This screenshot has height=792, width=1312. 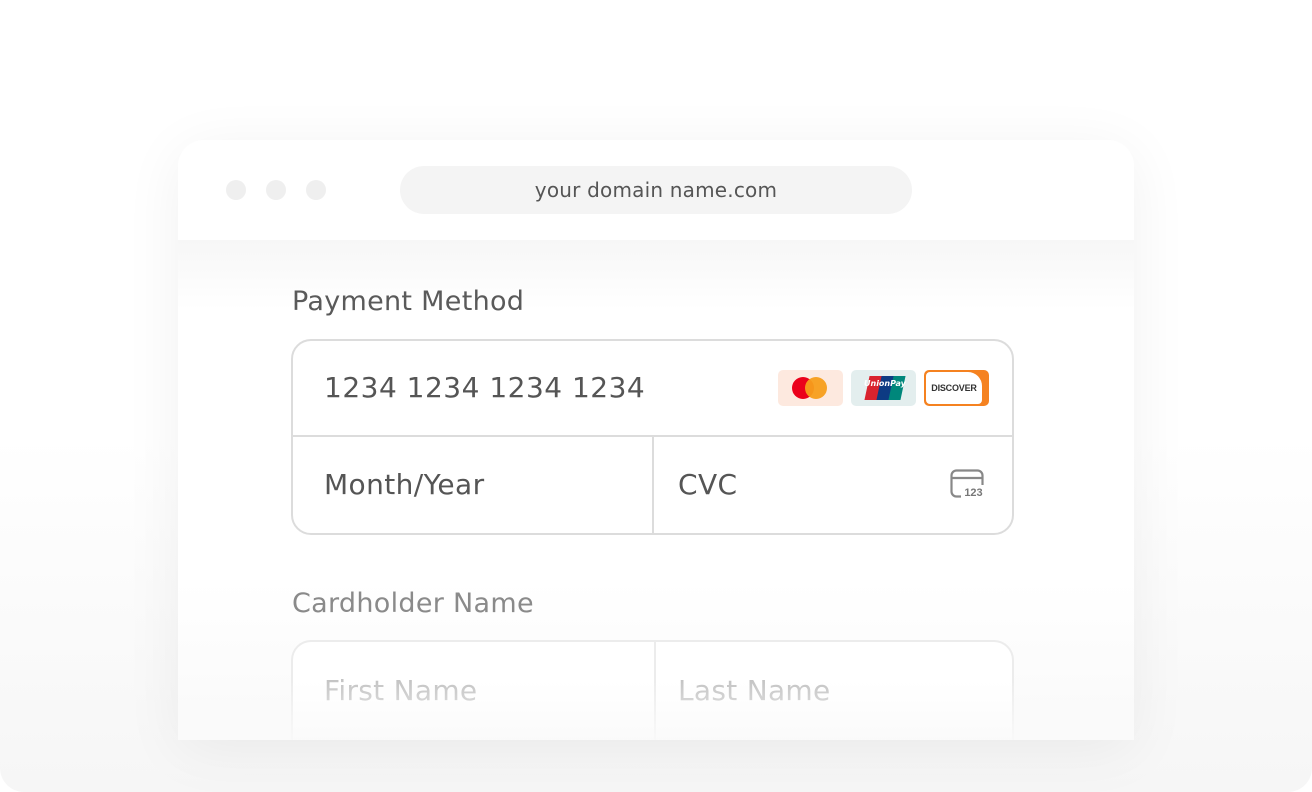 What do you see at coordinates (236, 190) in the screenshot?
I see `window-dot-close` at bounding box center [236, 190].